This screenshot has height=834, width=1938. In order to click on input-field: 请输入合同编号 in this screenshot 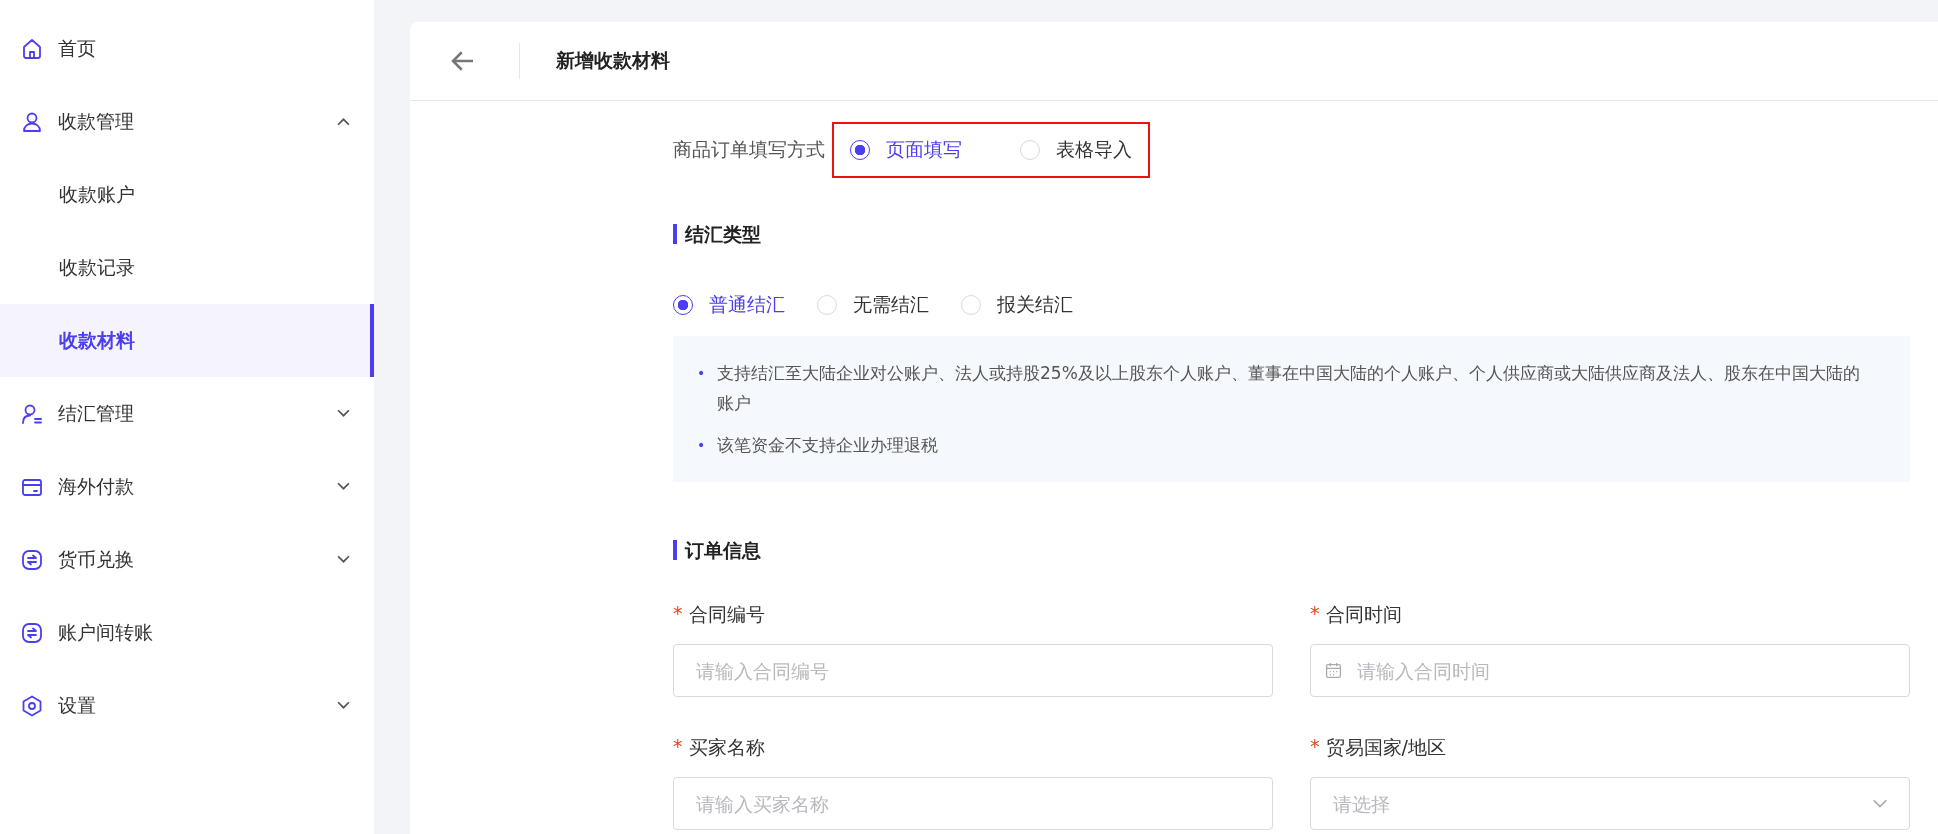, I will do `click(973, 670)`.